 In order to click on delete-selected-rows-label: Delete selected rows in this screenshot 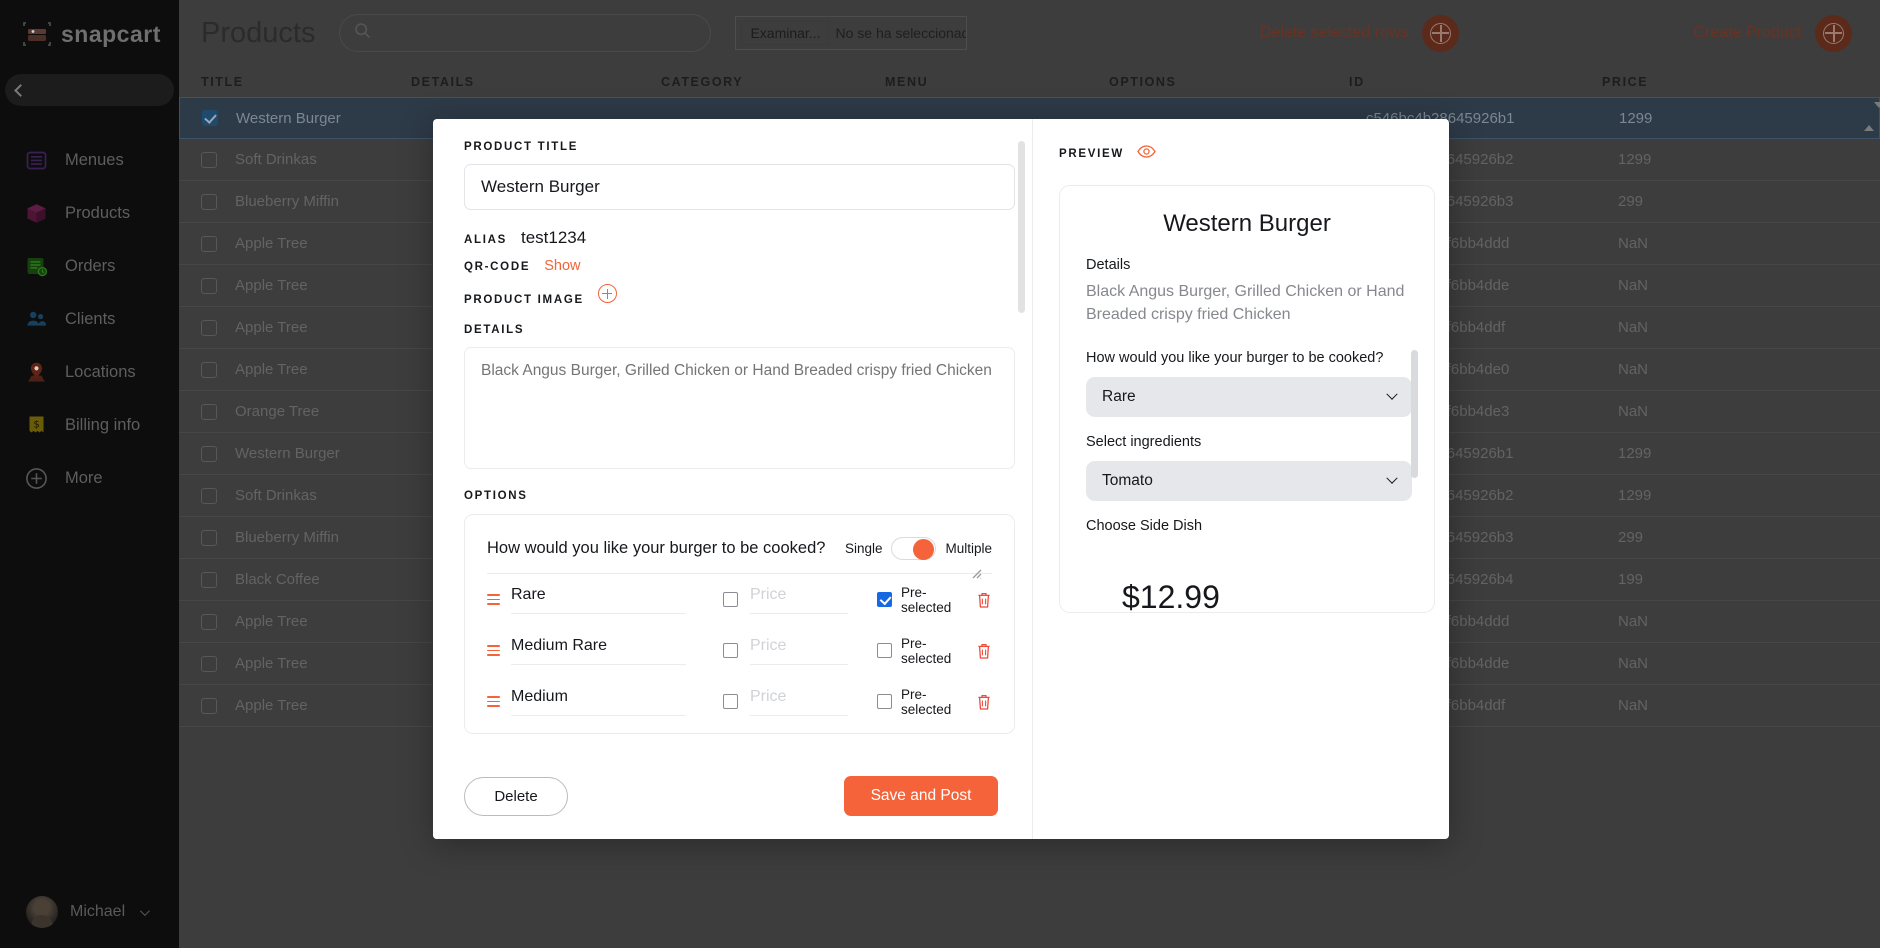, I will do `click(1334, 32)`.